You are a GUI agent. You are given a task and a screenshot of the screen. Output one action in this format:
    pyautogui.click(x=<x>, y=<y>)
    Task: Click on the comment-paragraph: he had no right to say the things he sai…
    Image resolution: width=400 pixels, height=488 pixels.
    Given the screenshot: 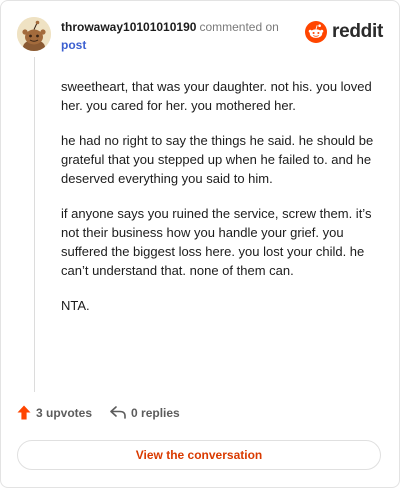 What is the action you would take?
    pyautogui.click(x=217, y=159)
    